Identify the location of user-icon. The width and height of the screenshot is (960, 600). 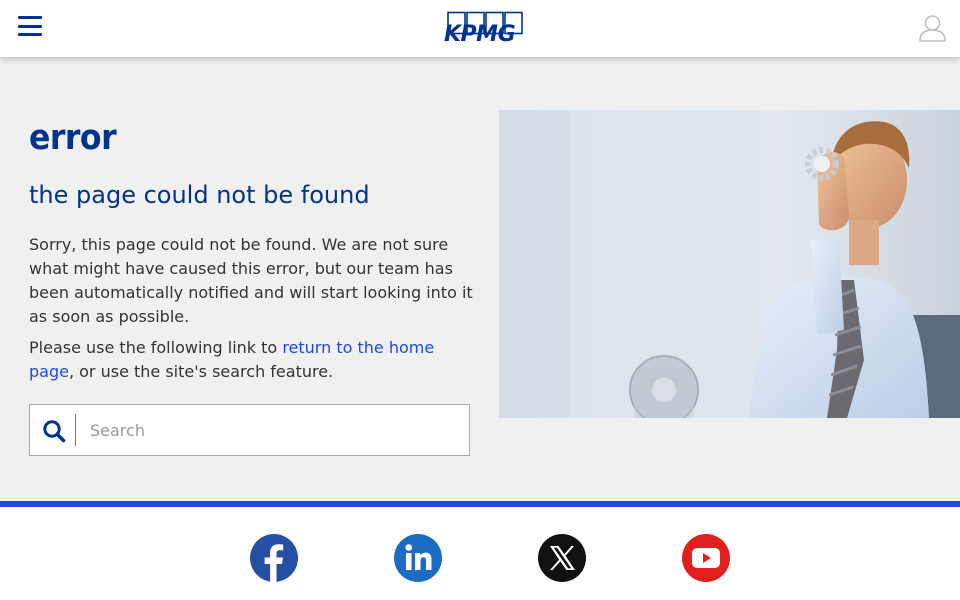
(932, 28).